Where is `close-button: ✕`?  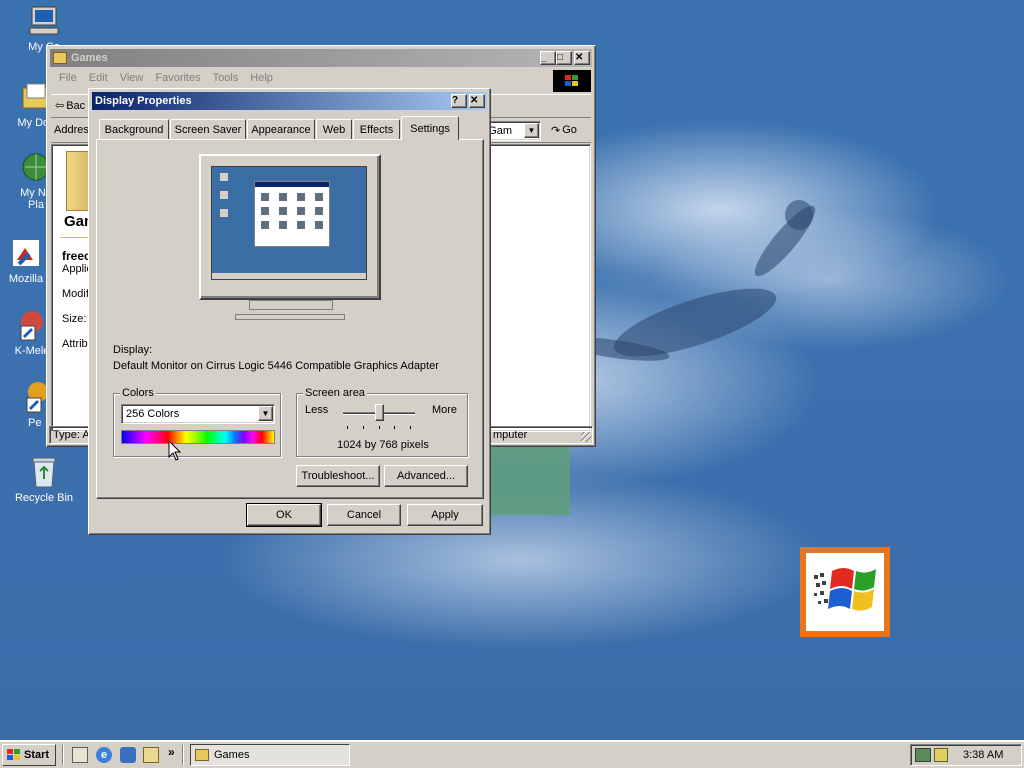
close-button: ✕ is located at coordinates (582, 58).